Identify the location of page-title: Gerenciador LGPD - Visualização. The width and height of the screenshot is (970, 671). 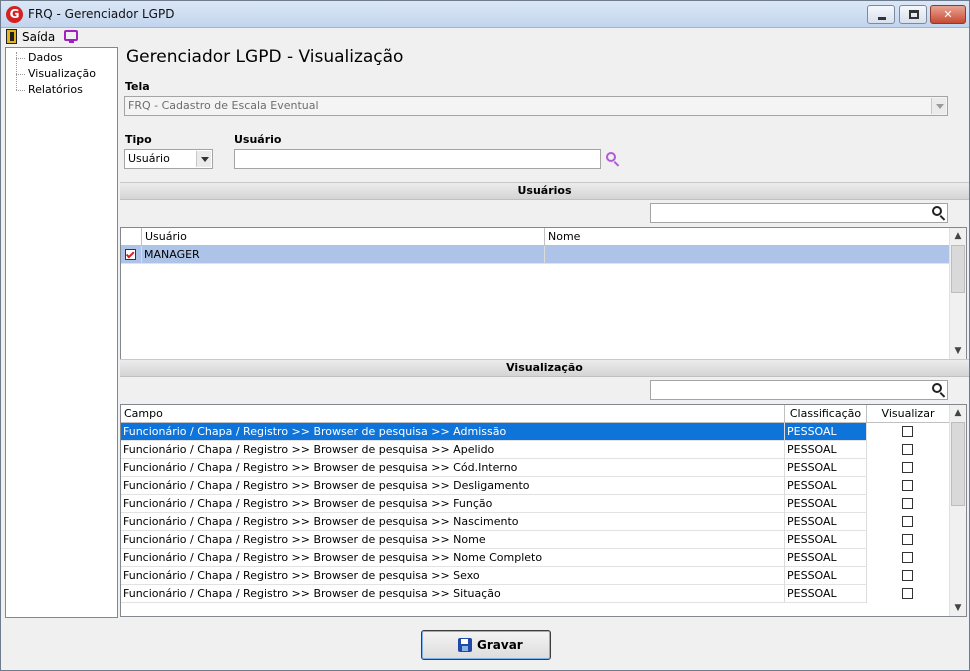
(265, 57).